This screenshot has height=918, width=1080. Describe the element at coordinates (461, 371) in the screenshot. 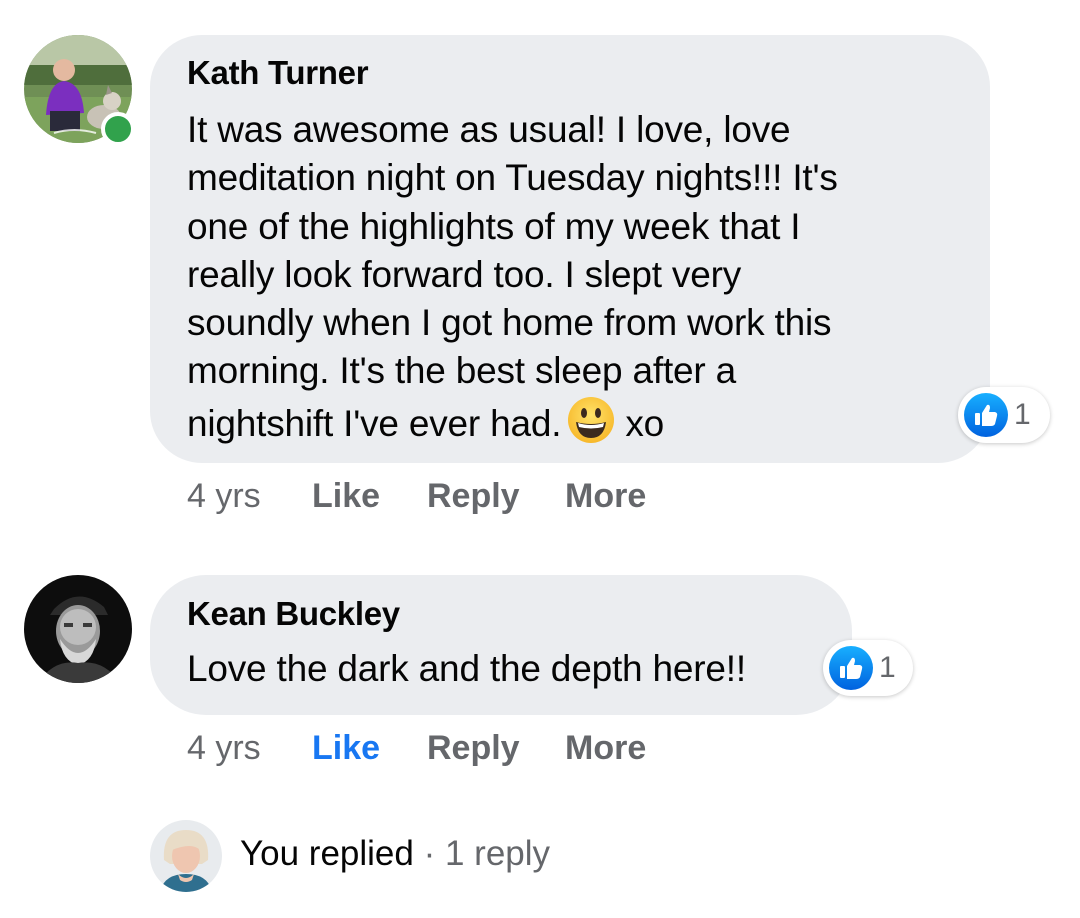

I see `comment-text-line: morning. It's the best sleep after a` at that location.